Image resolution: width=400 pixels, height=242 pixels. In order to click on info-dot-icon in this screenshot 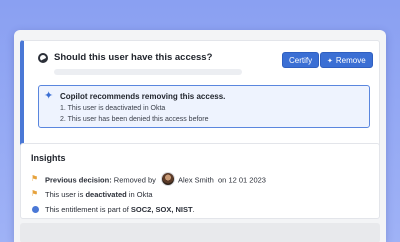, I will do `click(35, 209)`.